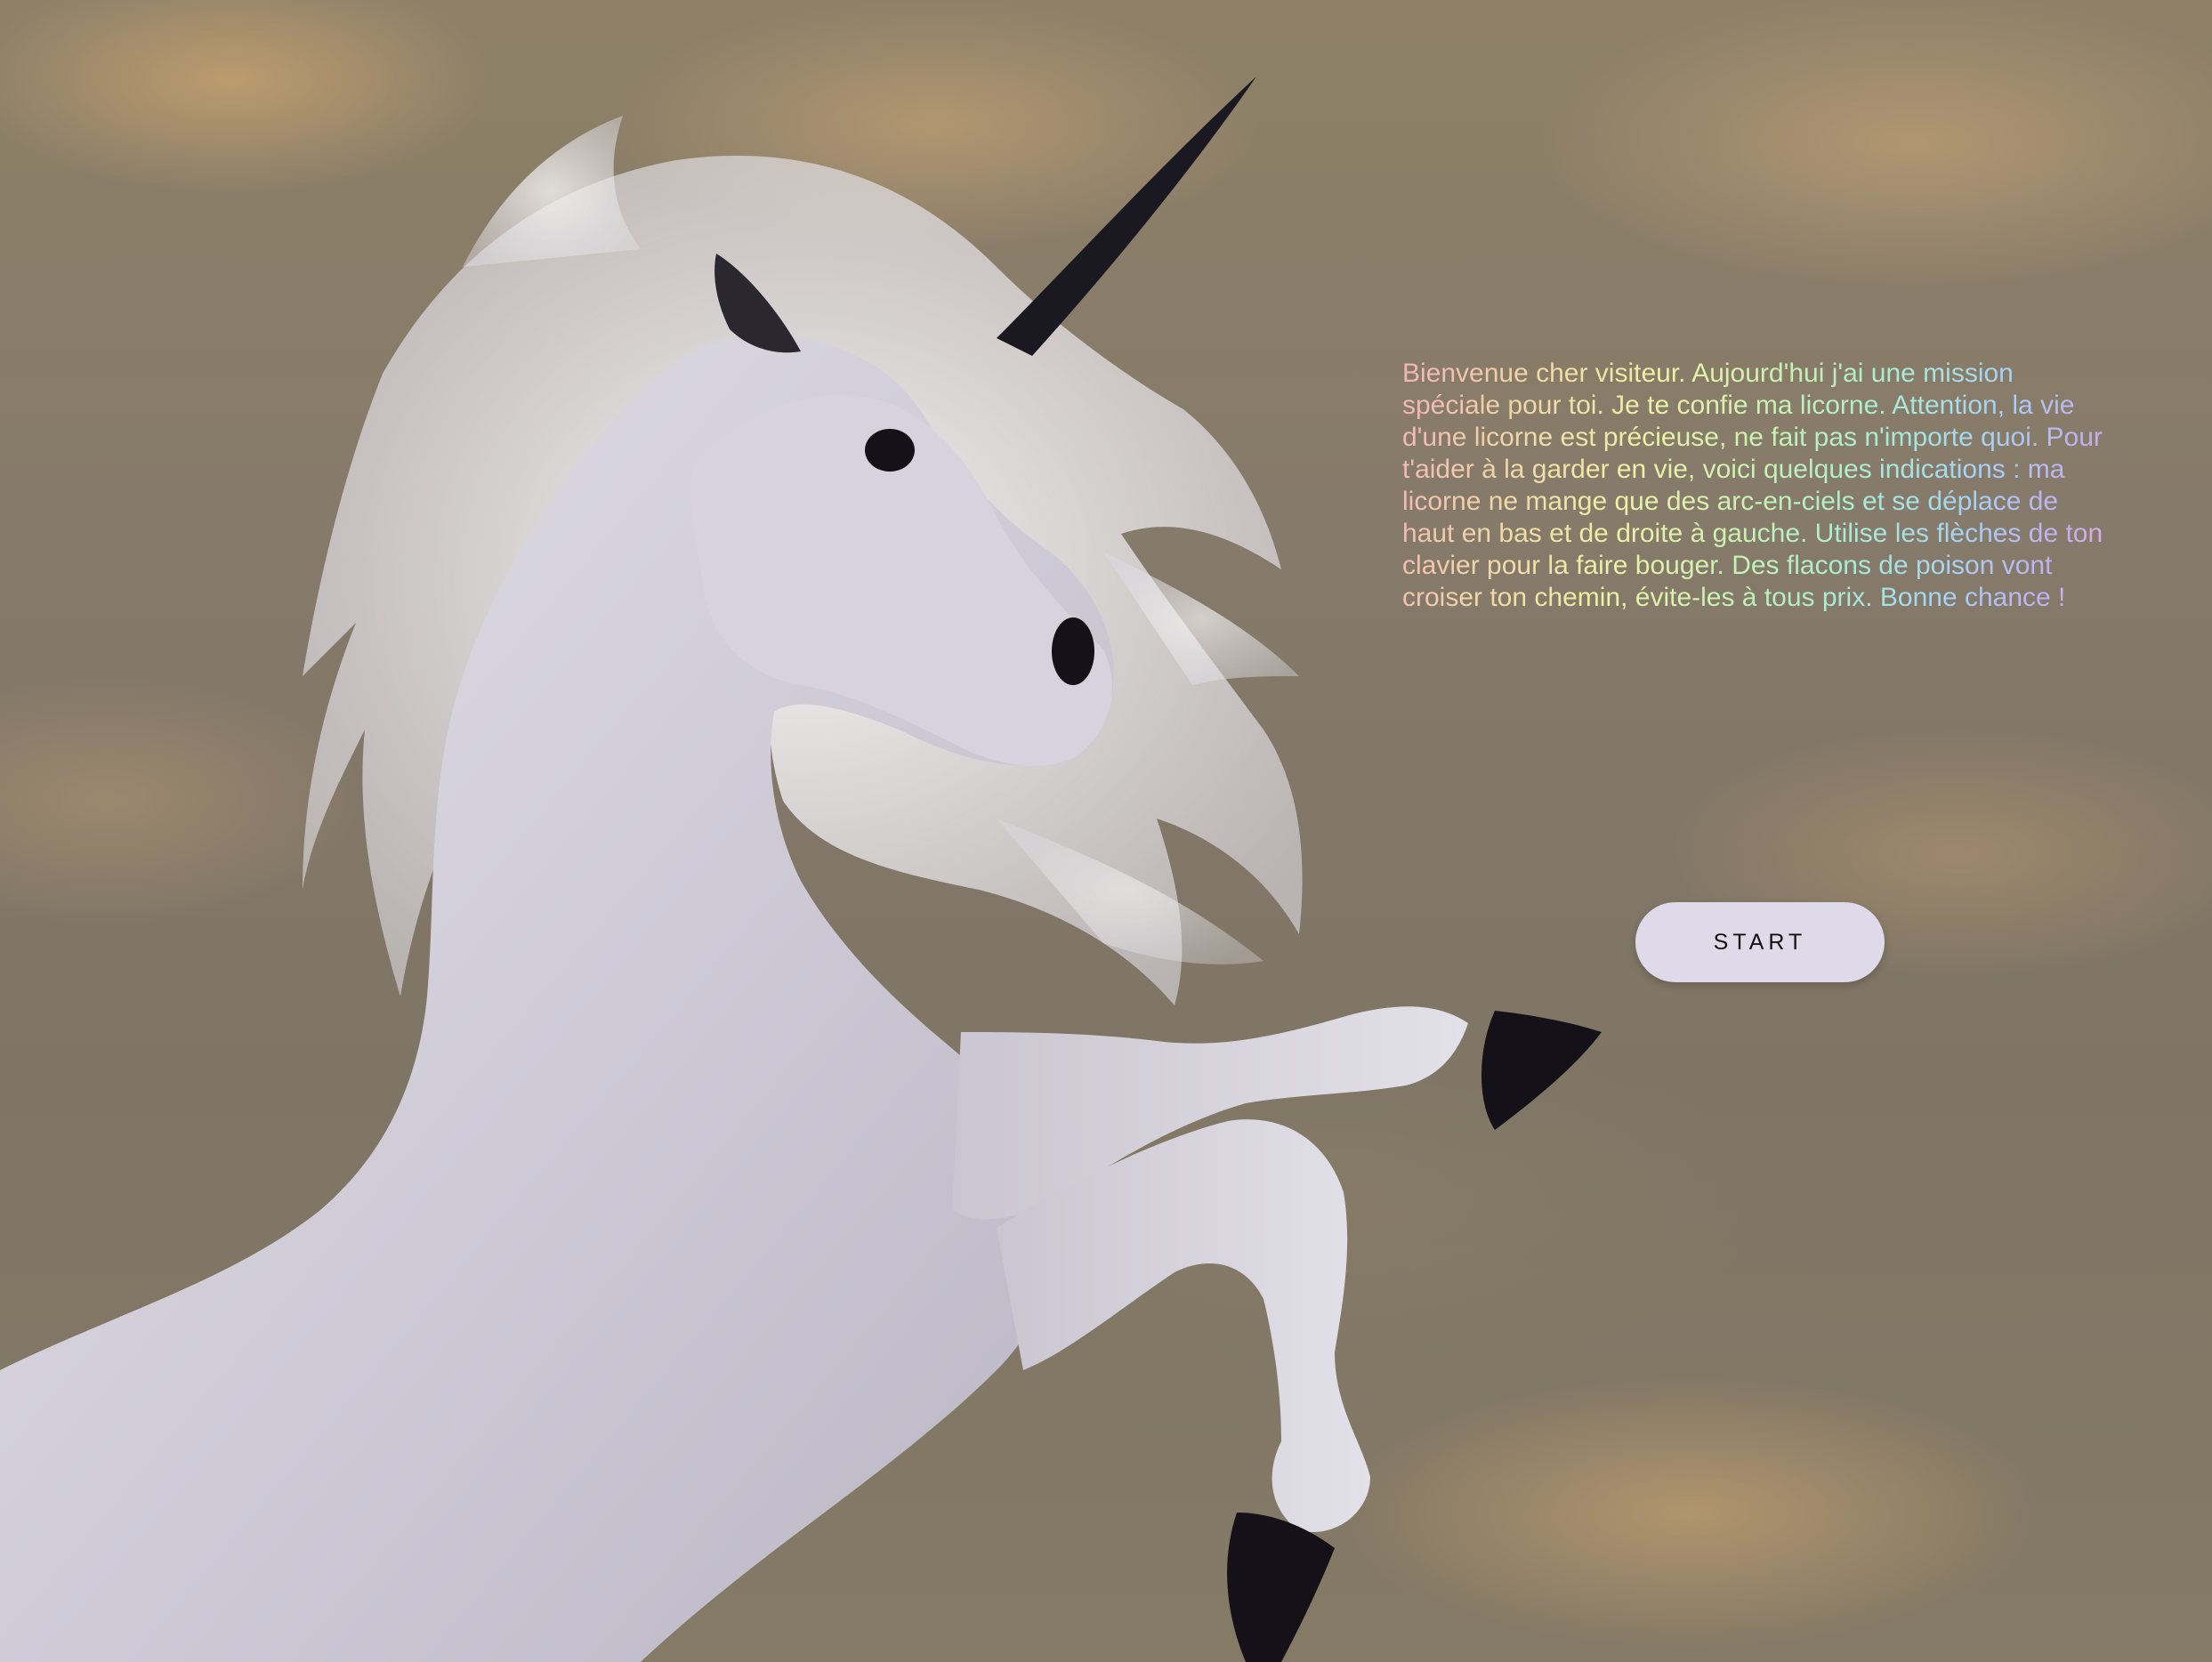  Describe the element at coordinates (1073, 651) in the screenshot. I see `unicorn-nostril` at that location.